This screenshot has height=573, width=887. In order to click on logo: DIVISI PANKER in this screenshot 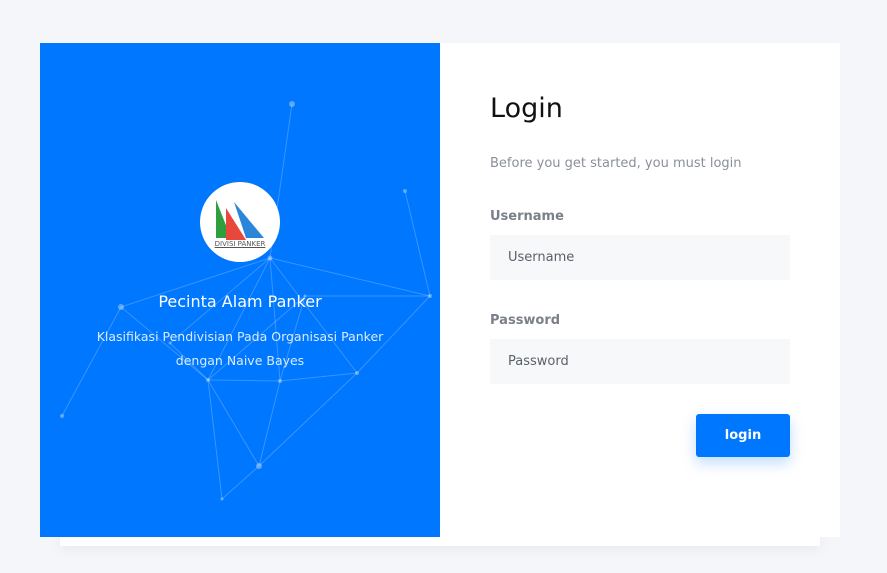, I will do `click(240, 222)`.